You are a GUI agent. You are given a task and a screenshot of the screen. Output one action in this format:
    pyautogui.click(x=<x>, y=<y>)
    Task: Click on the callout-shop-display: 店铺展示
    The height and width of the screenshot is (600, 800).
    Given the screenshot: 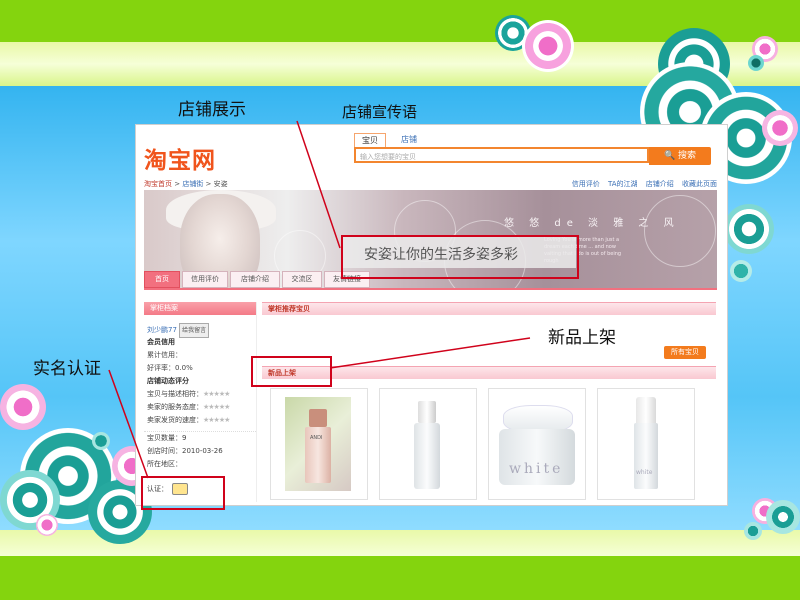 What is the action you would take?
    pyautogui.click(x=212, y=110)
    